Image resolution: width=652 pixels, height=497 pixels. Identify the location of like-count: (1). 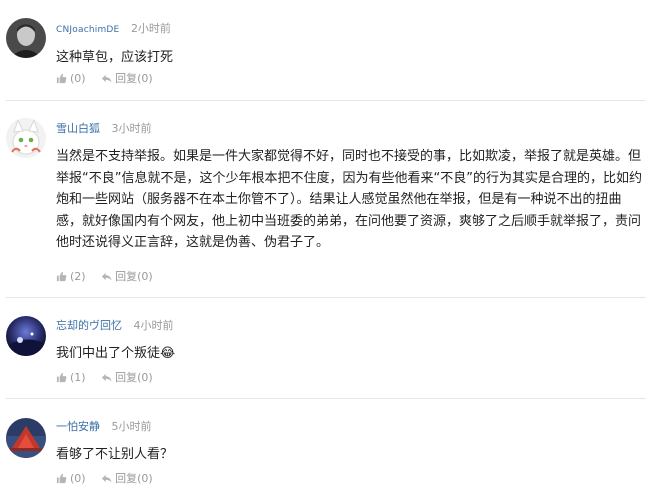
(78, 377).